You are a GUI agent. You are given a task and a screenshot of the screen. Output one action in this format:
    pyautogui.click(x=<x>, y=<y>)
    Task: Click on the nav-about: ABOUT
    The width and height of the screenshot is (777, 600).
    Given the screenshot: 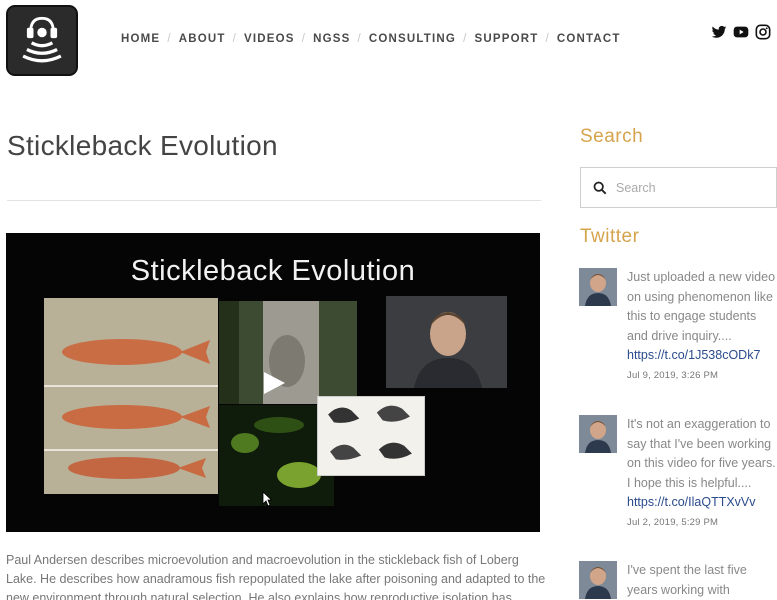 What is the action you would take?
    pyautogui.click(x=202, y=39)
    